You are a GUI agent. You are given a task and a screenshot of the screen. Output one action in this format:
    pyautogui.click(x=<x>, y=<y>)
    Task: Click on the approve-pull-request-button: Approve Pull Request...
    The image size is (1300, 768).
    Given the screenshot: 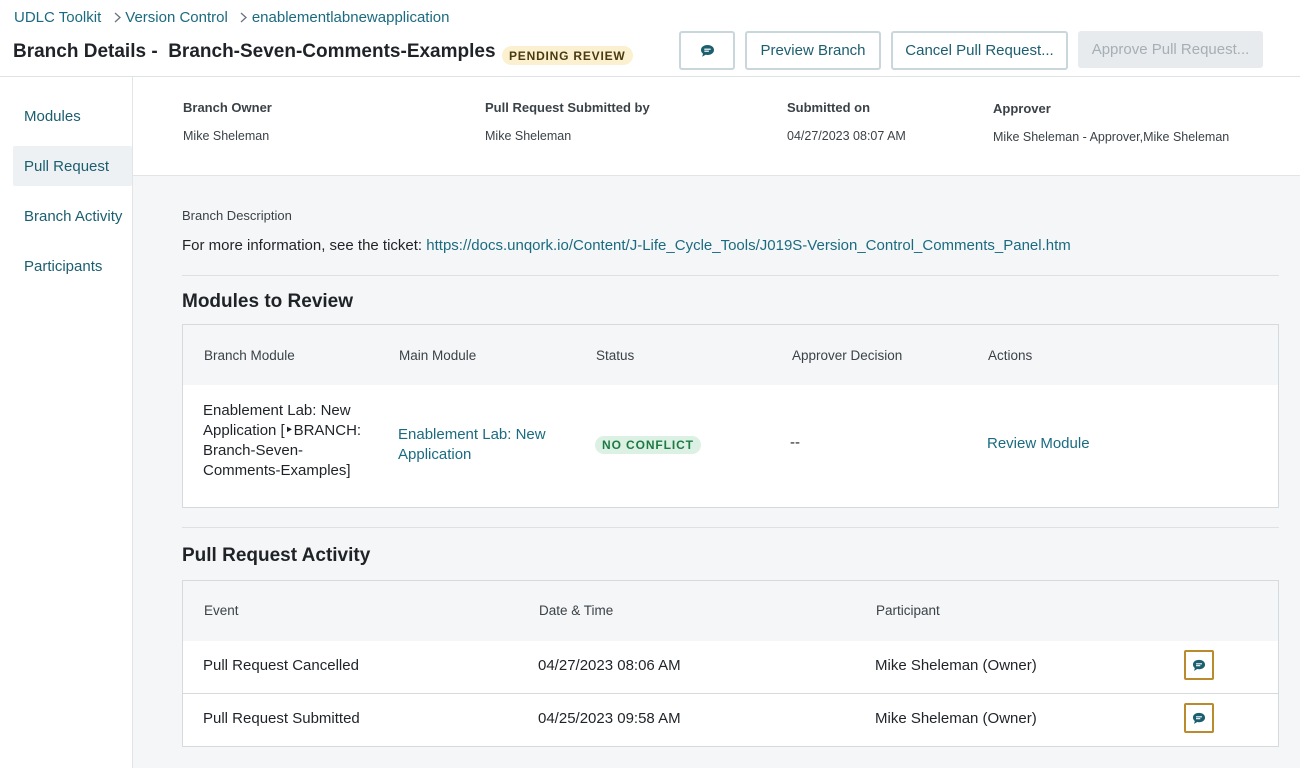 What is the action you would take?
    pyautogui.click(x=1170, y=49)
    